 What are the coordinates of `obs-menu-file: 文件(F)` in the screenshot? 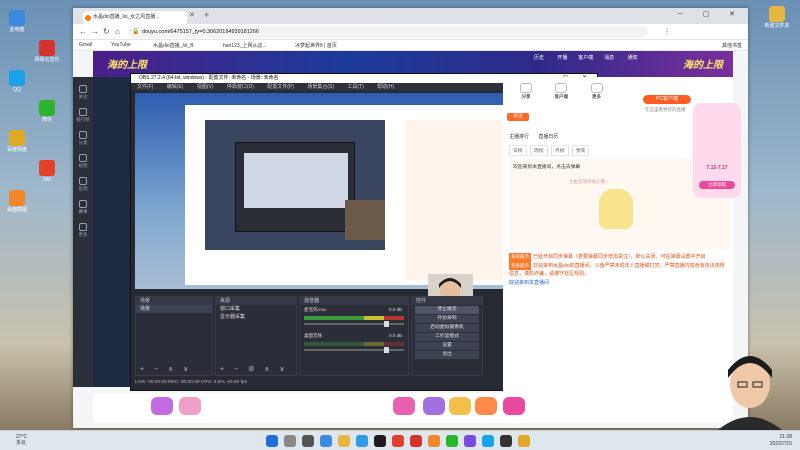 It's located at (145, 87).